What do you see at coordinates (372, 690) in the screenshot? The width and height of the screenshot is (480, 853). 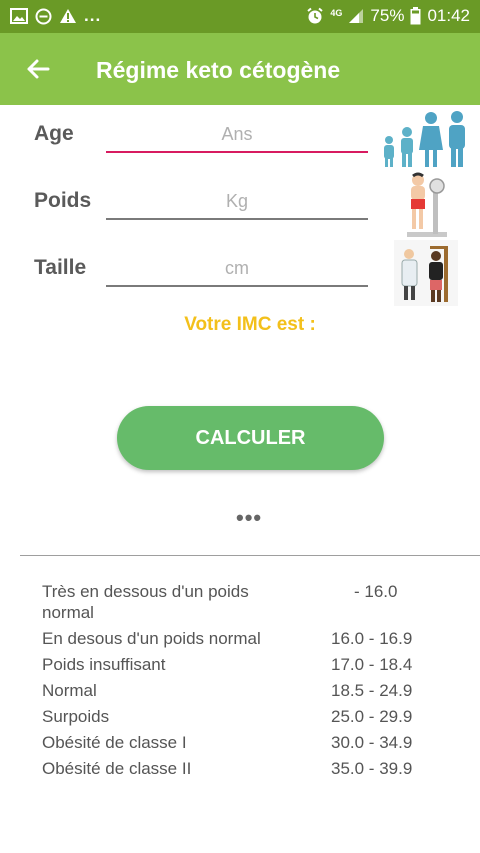 I see `table-row-range: 18.5 - 24.9` at bounding box center [372, 690].